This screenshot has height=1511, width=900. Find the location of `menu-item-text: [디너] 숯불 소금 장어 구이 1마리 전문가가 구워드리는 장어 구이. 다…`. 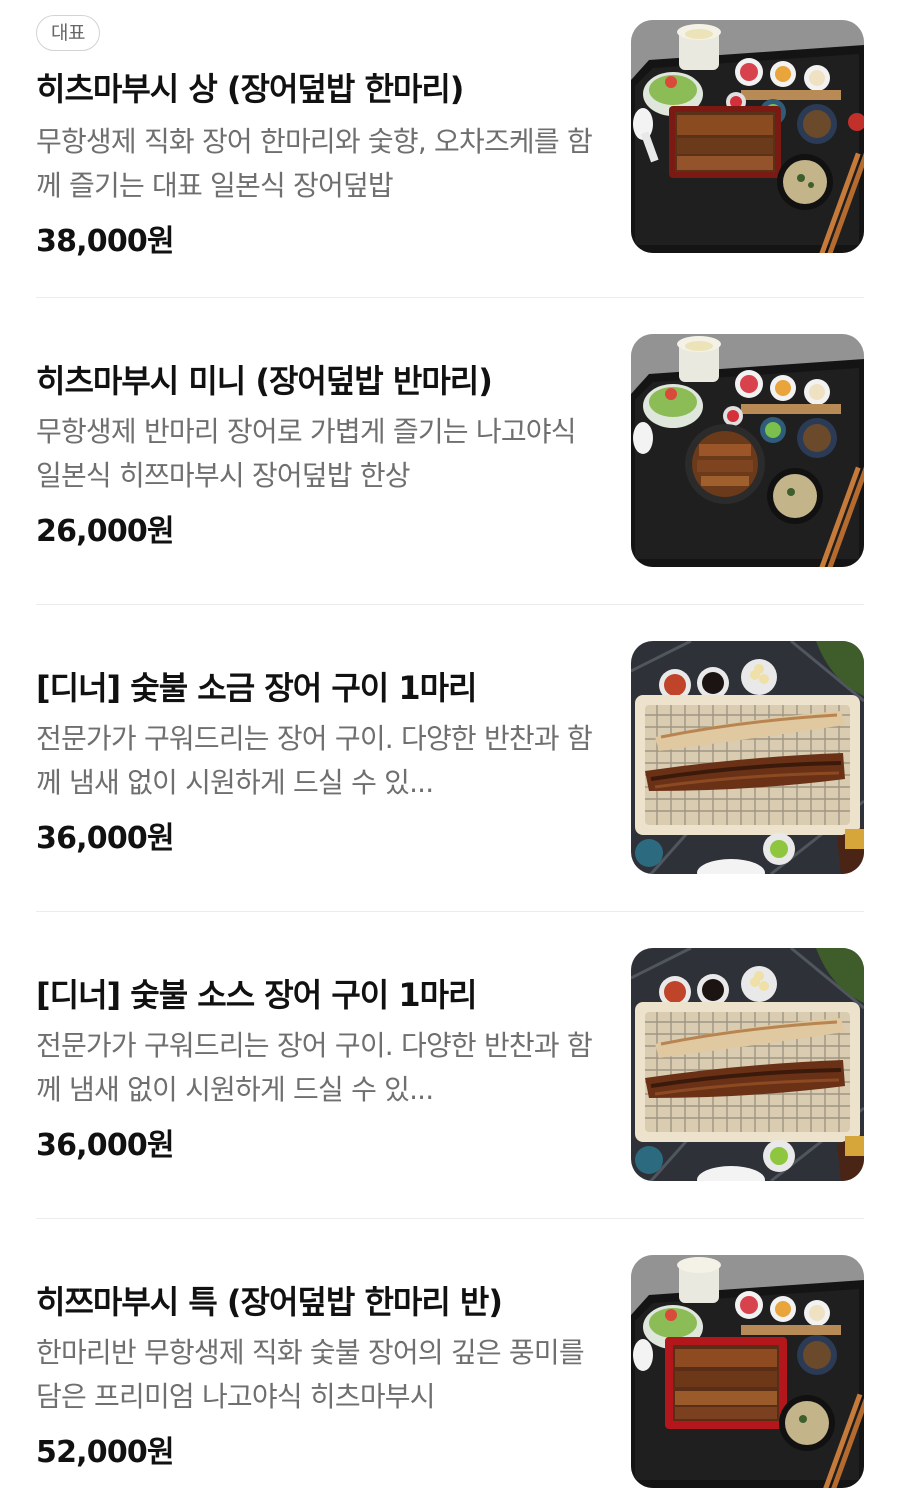

menu-item-text: [디너] 숯불 소금 장어 구이 1마리 전문가가 구워드리는 장어 구이. 다… is located at coordinates (316, 757).